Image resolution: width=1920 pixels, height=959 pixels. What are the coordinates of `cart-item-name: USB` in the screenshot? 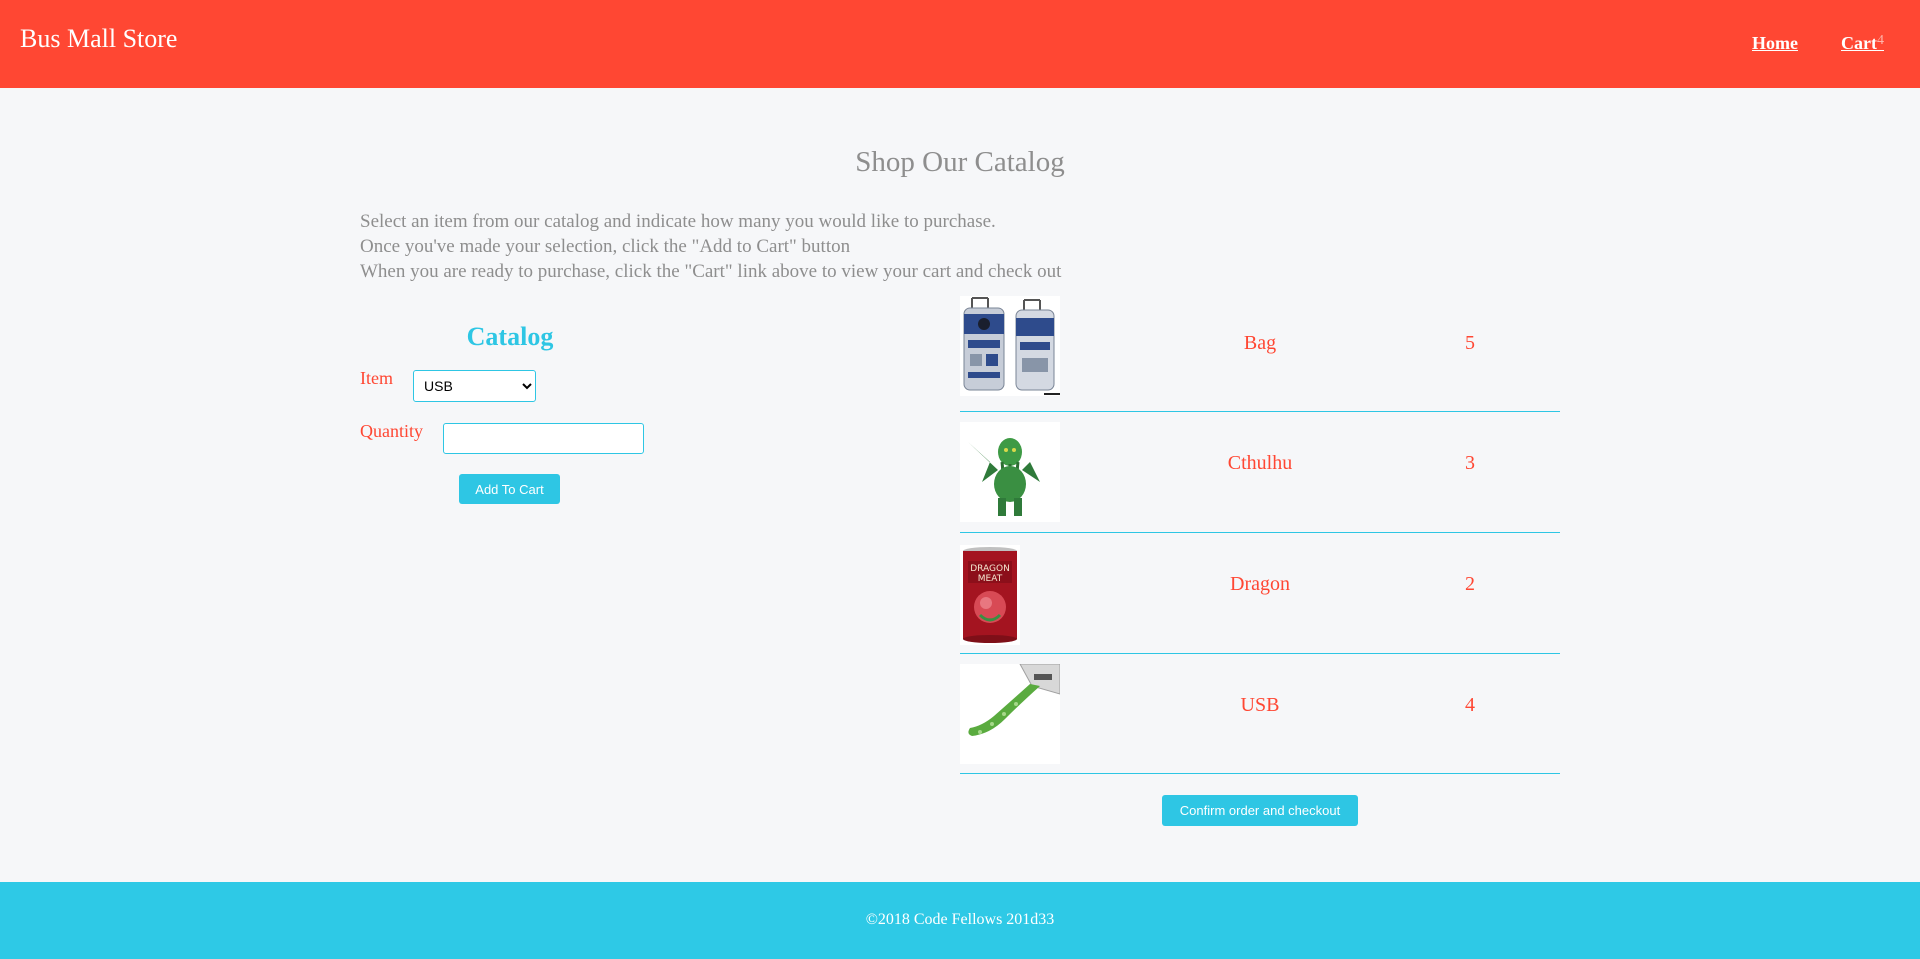 It's located at (1260, 705).